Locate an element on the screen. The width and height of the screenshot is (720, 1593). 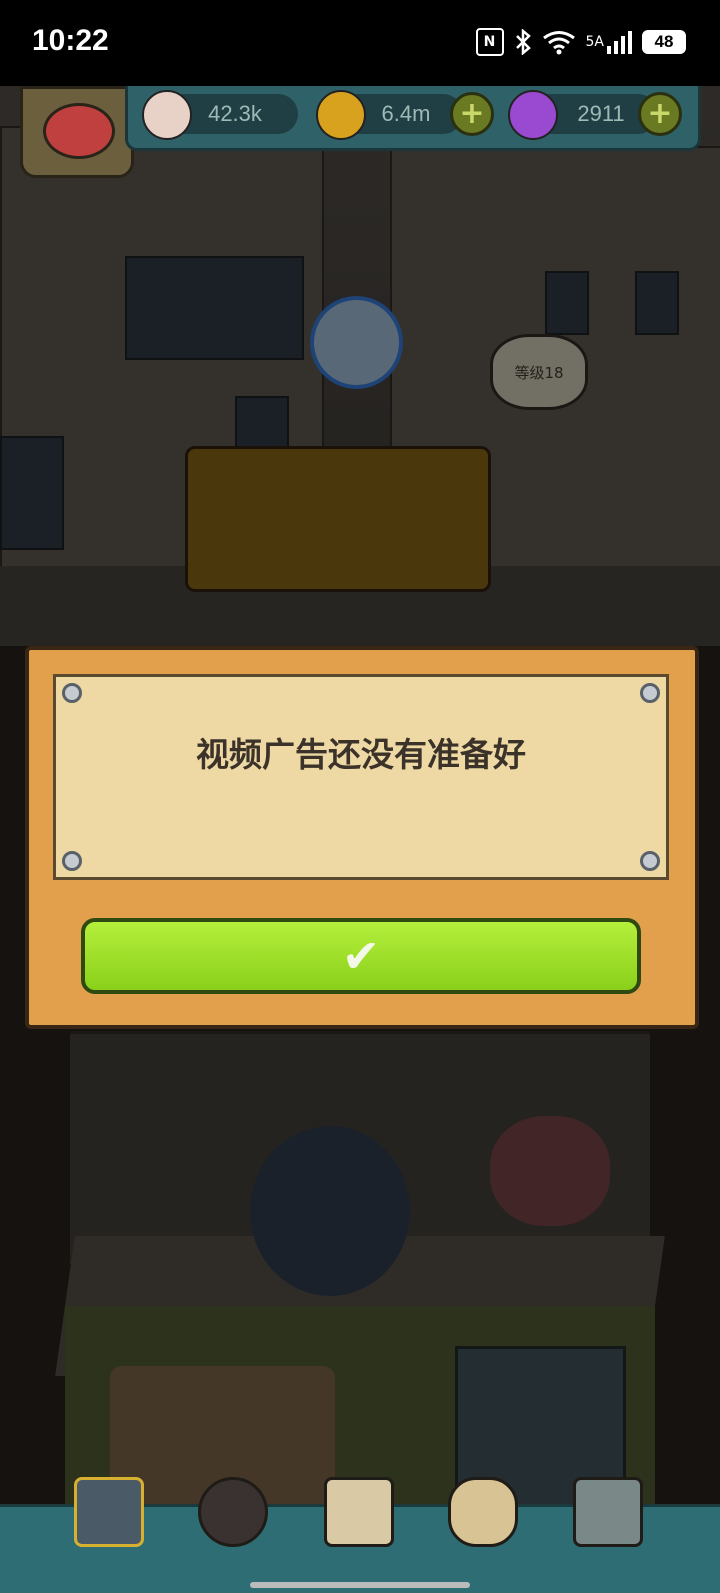
nav-money-bag-button is located at coordinates (483, 1512).